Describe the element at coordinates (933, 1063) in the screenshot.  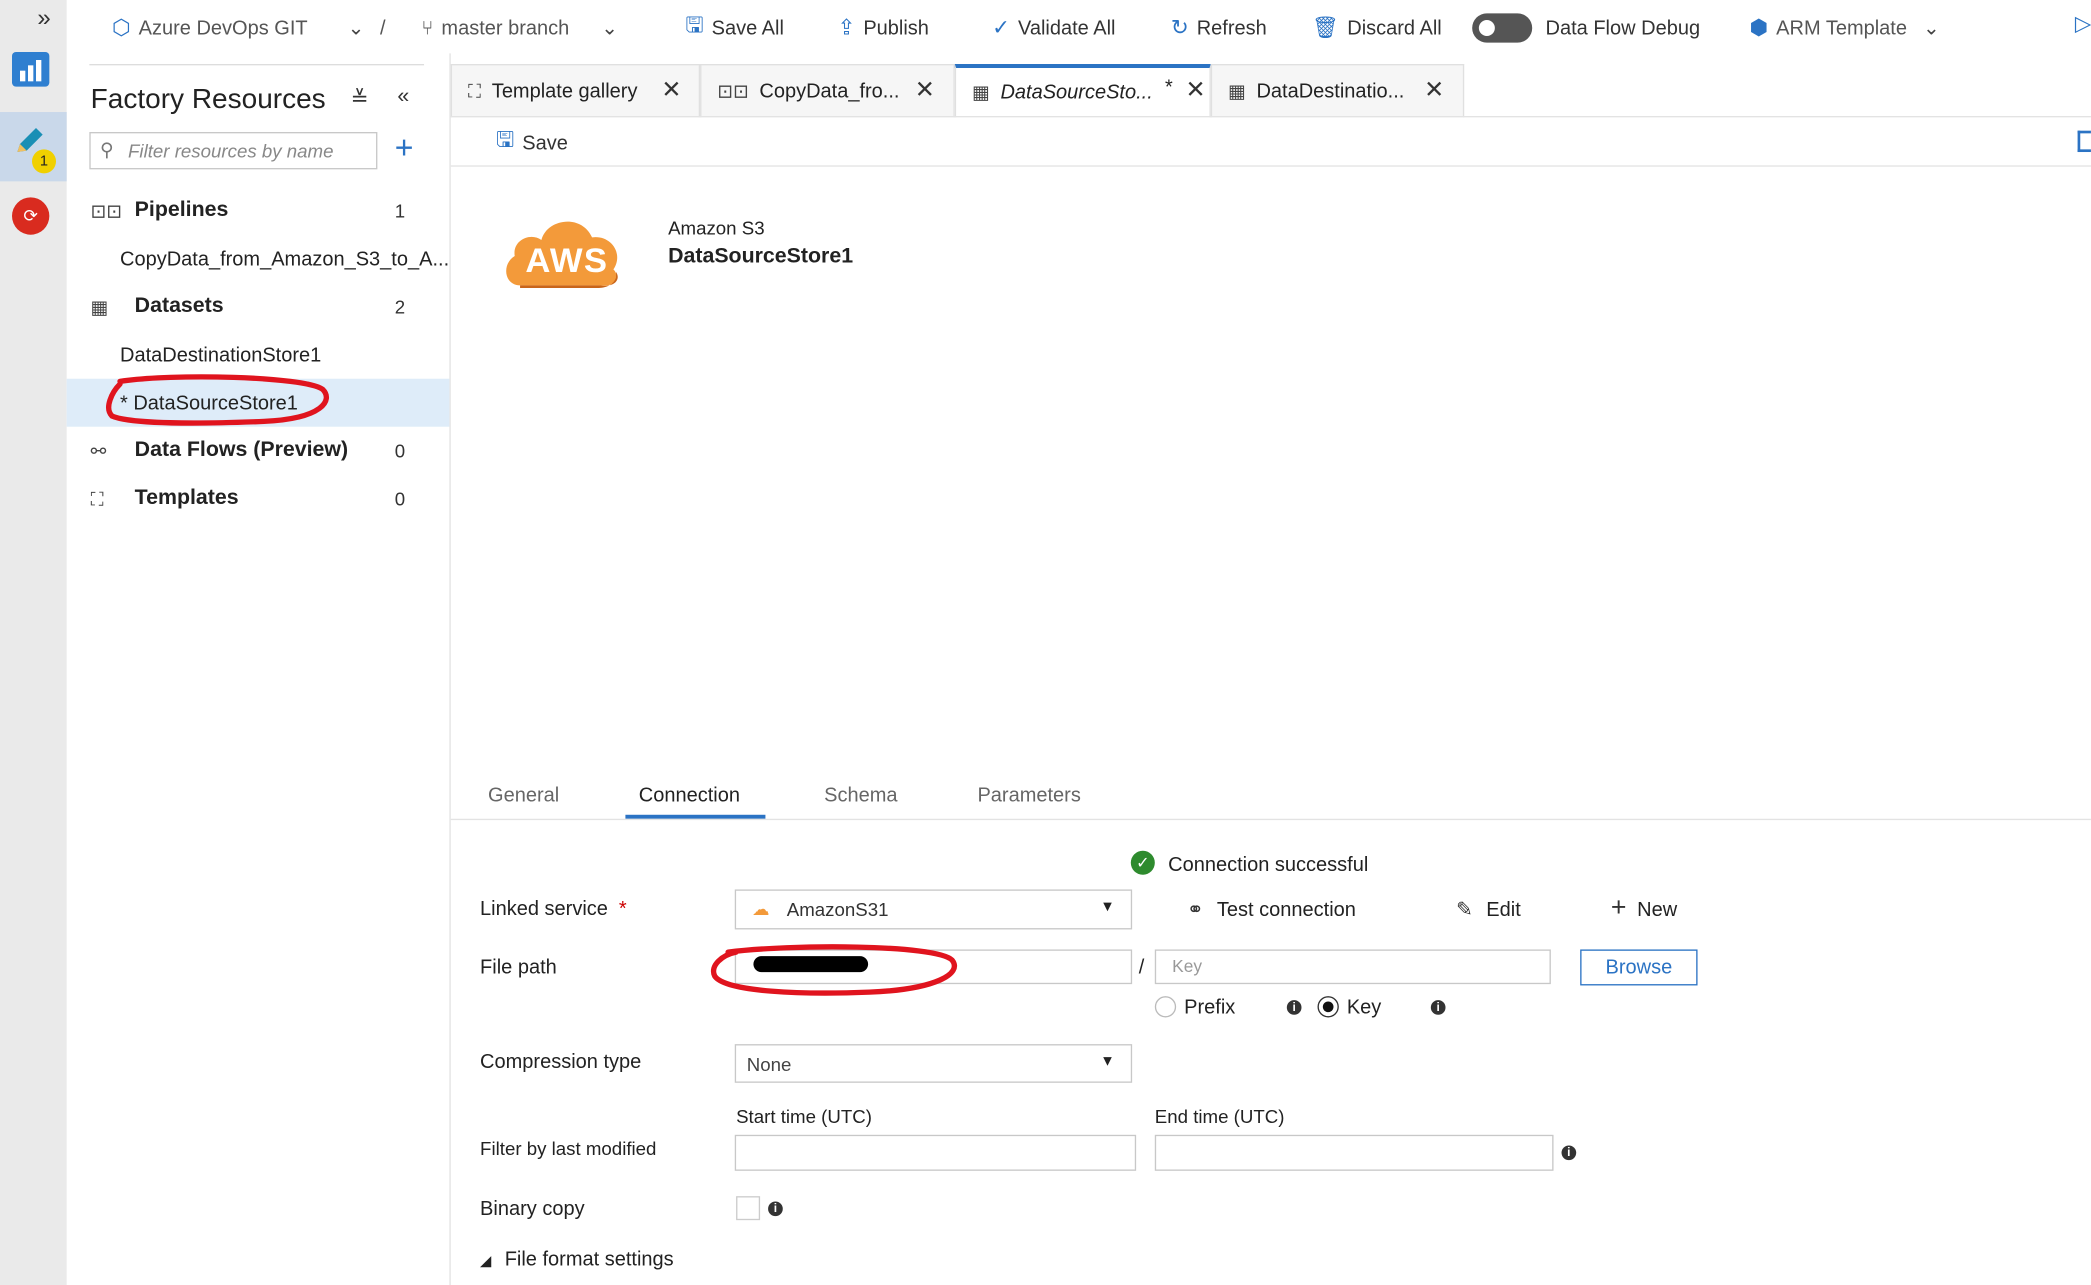
I see `compression-type-dropdown: None ▼` at that location.